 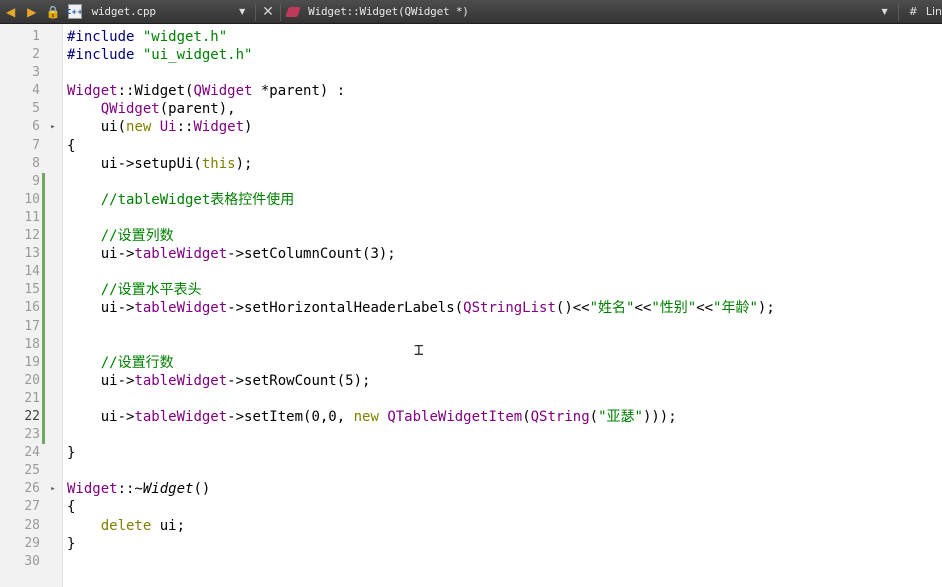 What do you see at coordinates (32, 344) in the screenshot?
I see `line-number: 18` at bounding box center [32, 344].